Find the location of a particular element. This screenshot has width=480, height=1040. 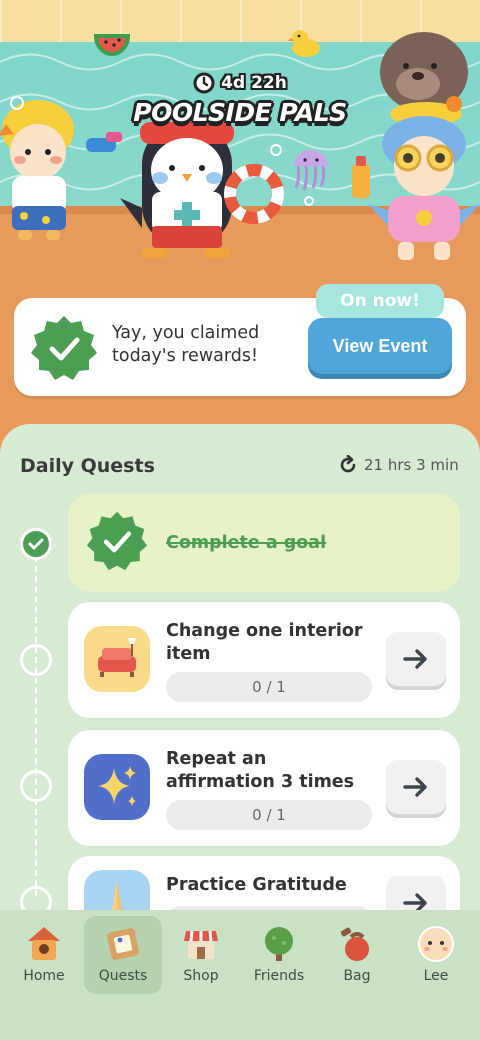

tree-icon is located at coordinates (279, 944).